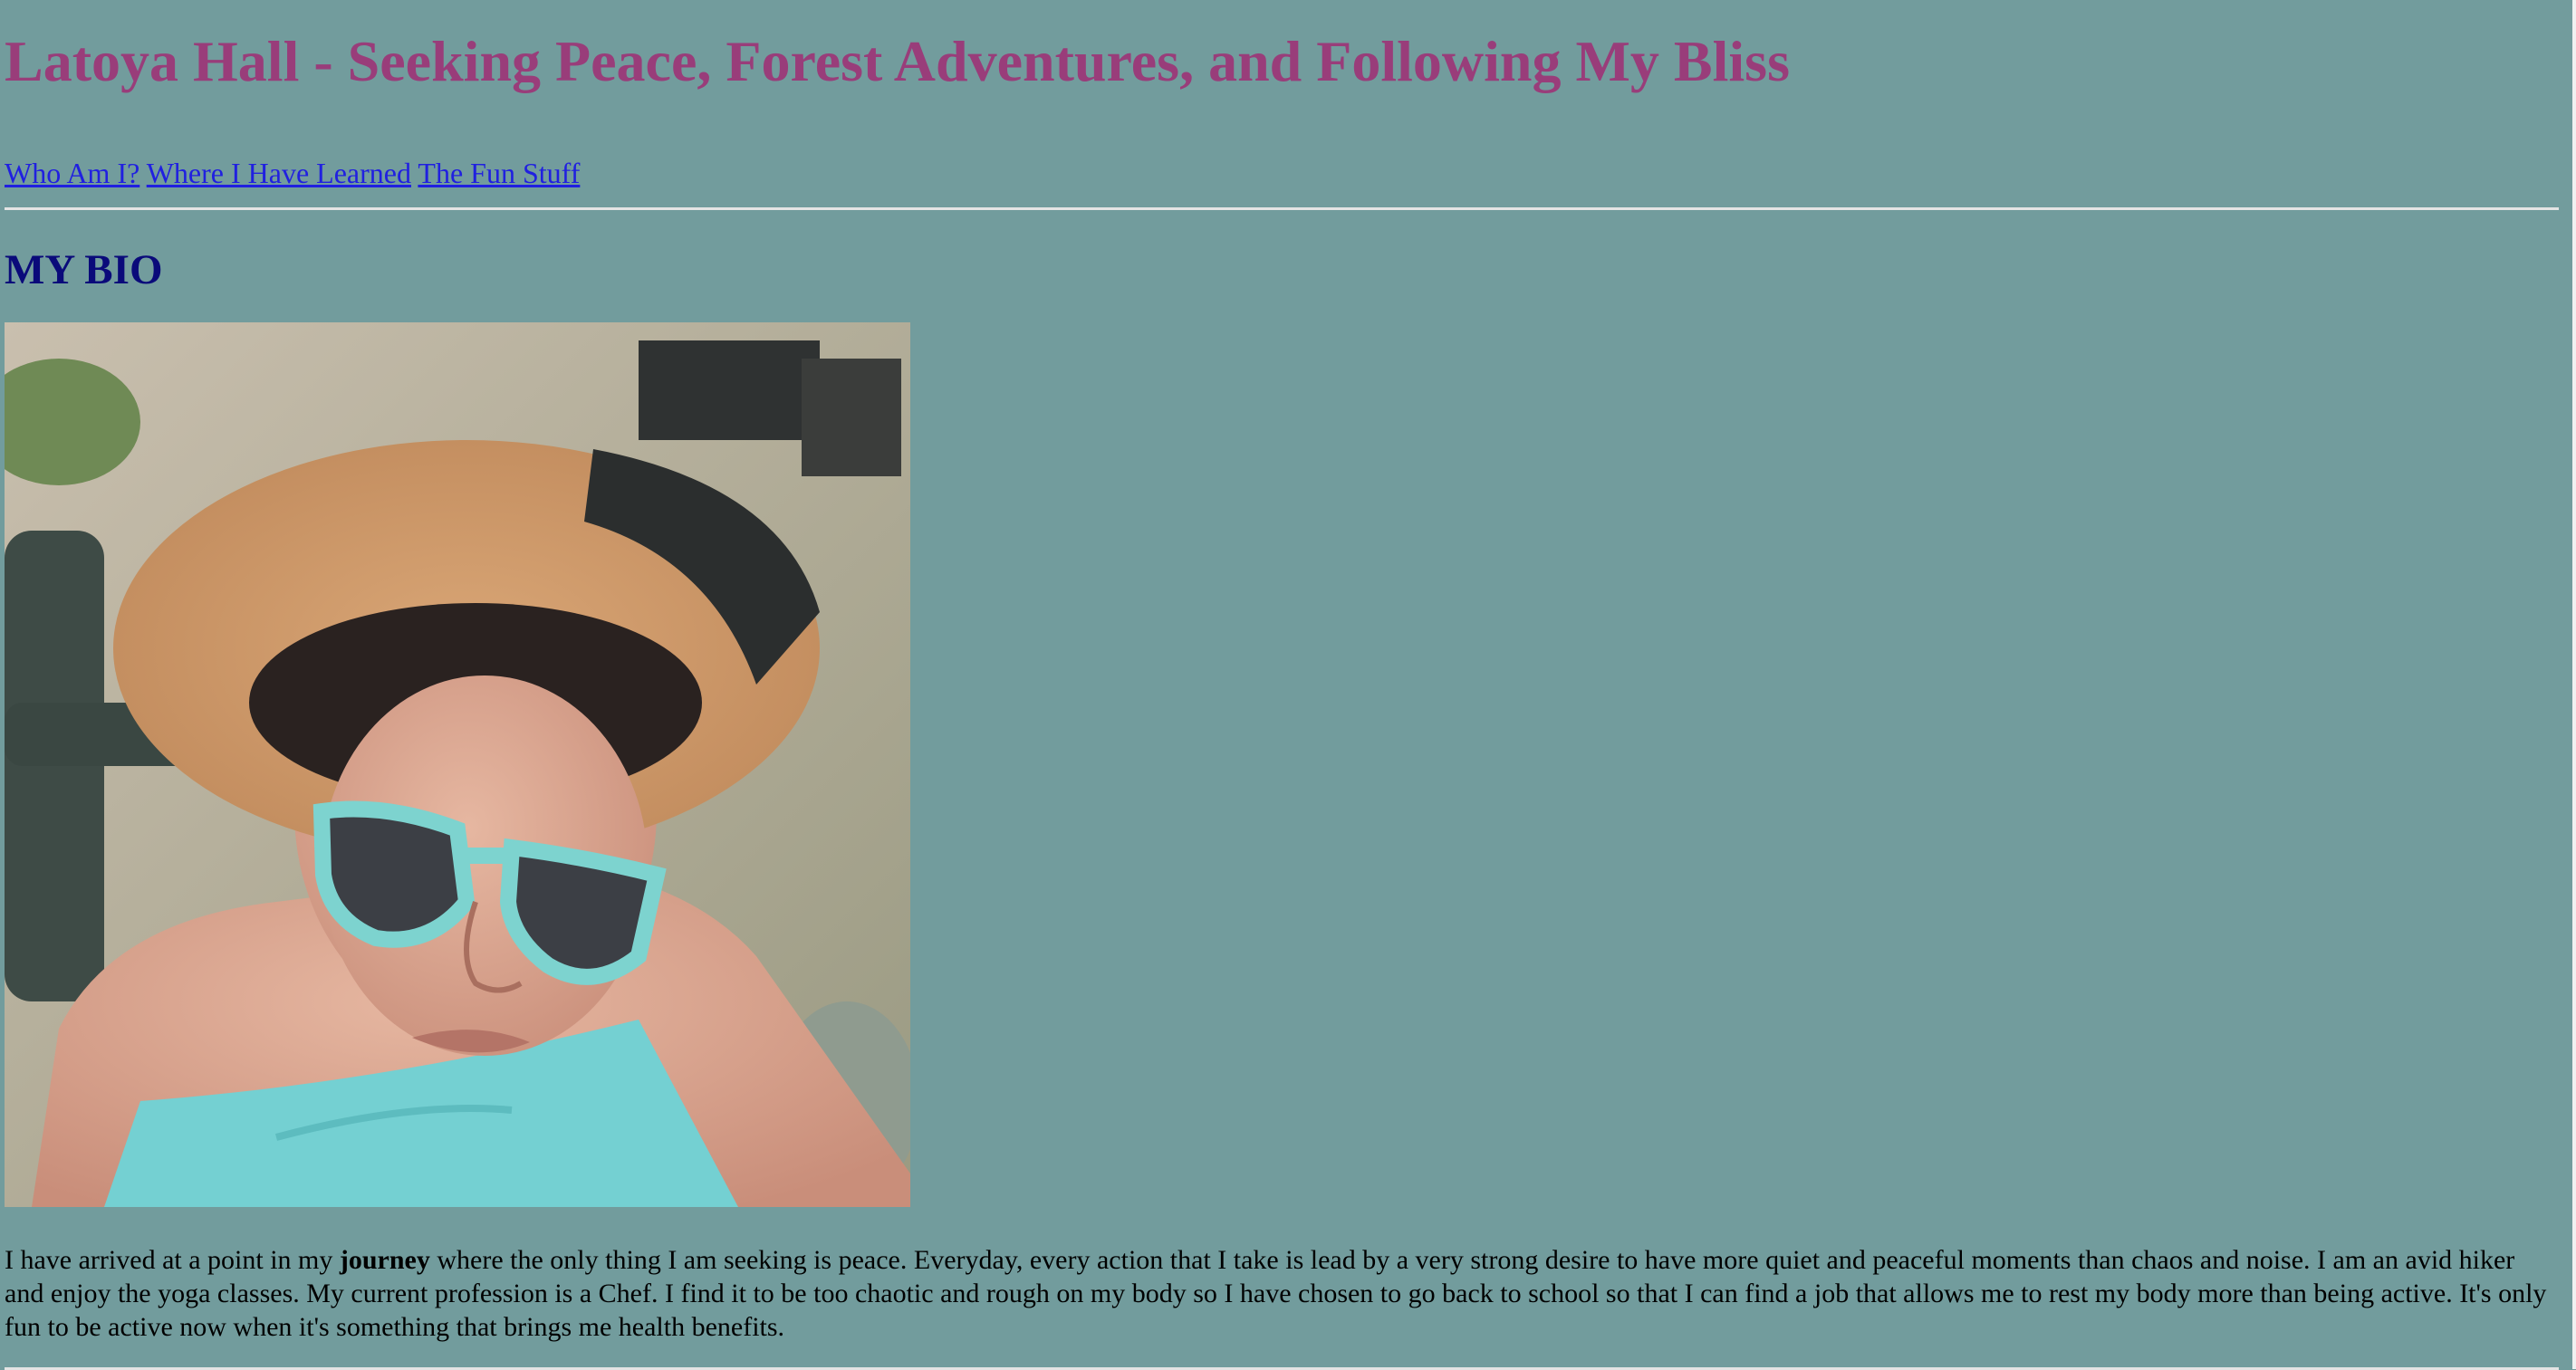 The image size is (2576, 1370). I want to click on divider-top, so click(1282, 209).